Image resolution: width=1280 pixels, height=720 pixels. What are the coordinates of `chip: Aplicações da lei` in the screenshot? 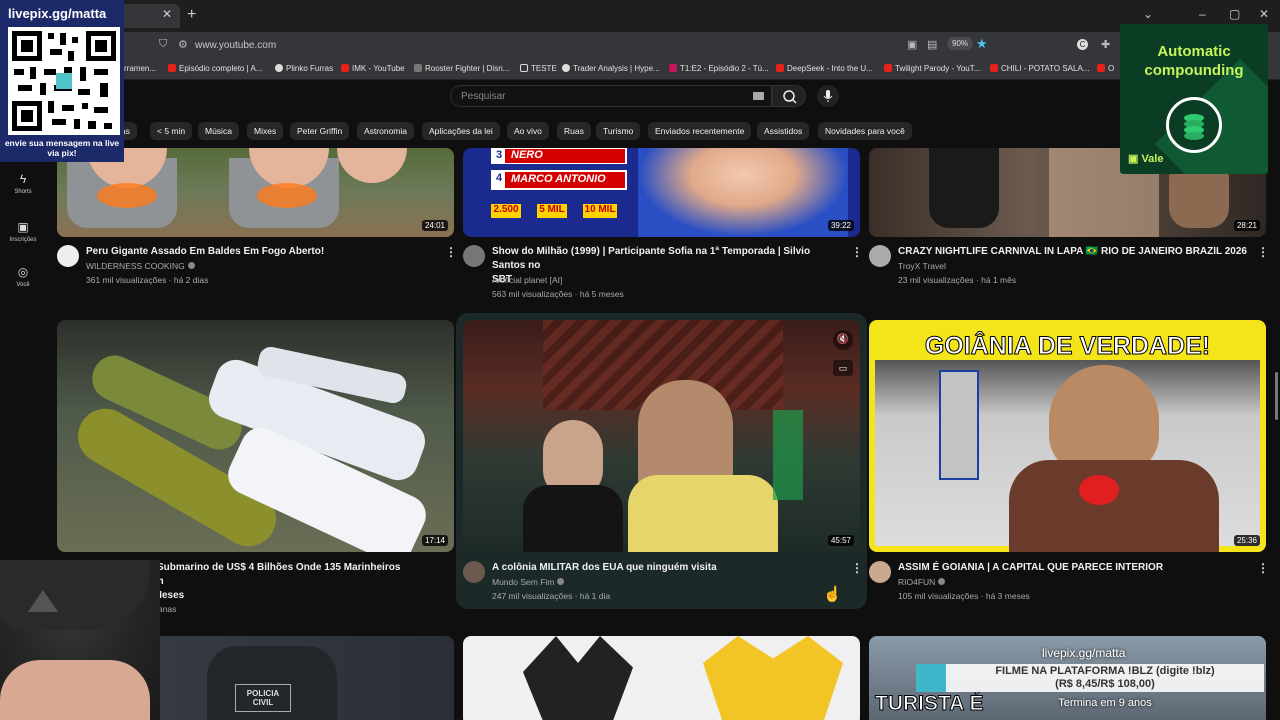 It's located at (461, 131).